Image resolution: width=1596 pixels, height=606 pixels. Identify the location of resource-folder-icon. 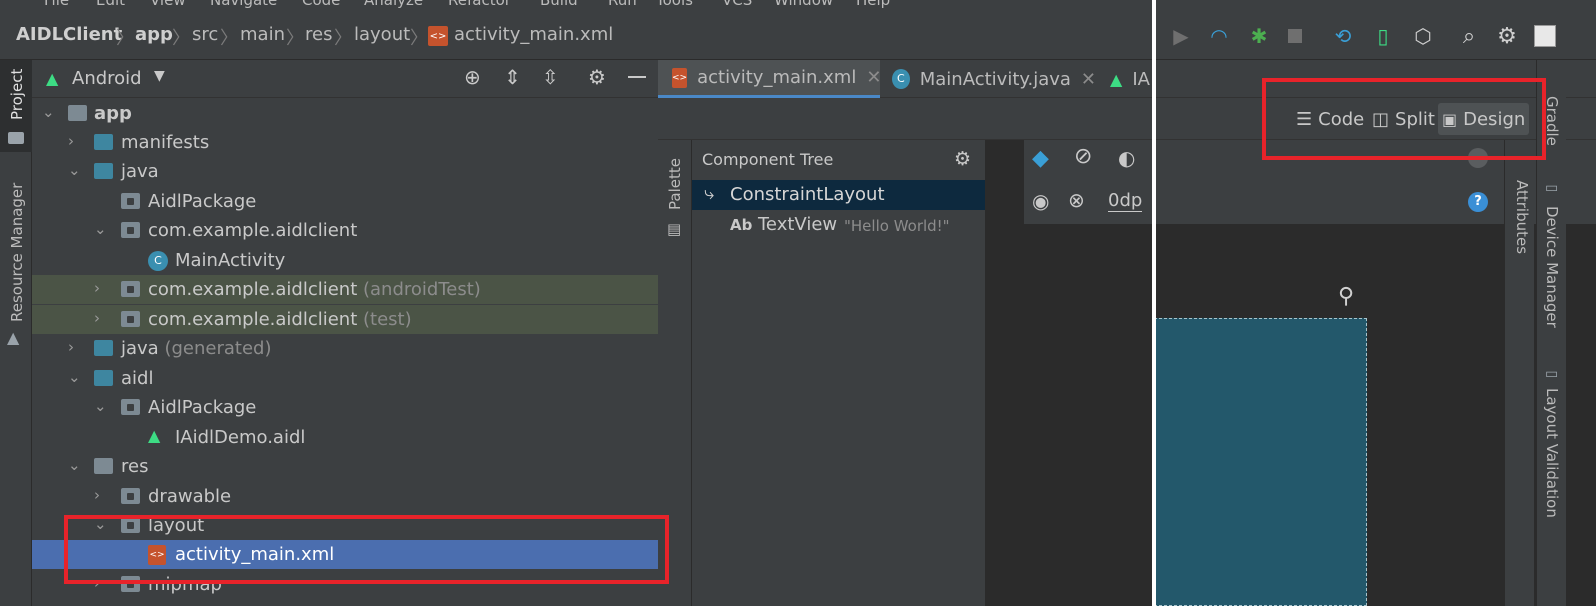
(103, 466).